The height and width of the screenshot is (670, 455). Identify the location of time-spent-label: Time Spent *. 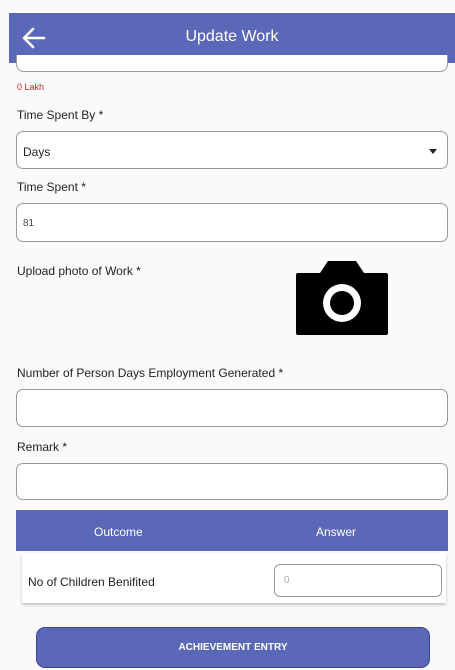
(51, 187).